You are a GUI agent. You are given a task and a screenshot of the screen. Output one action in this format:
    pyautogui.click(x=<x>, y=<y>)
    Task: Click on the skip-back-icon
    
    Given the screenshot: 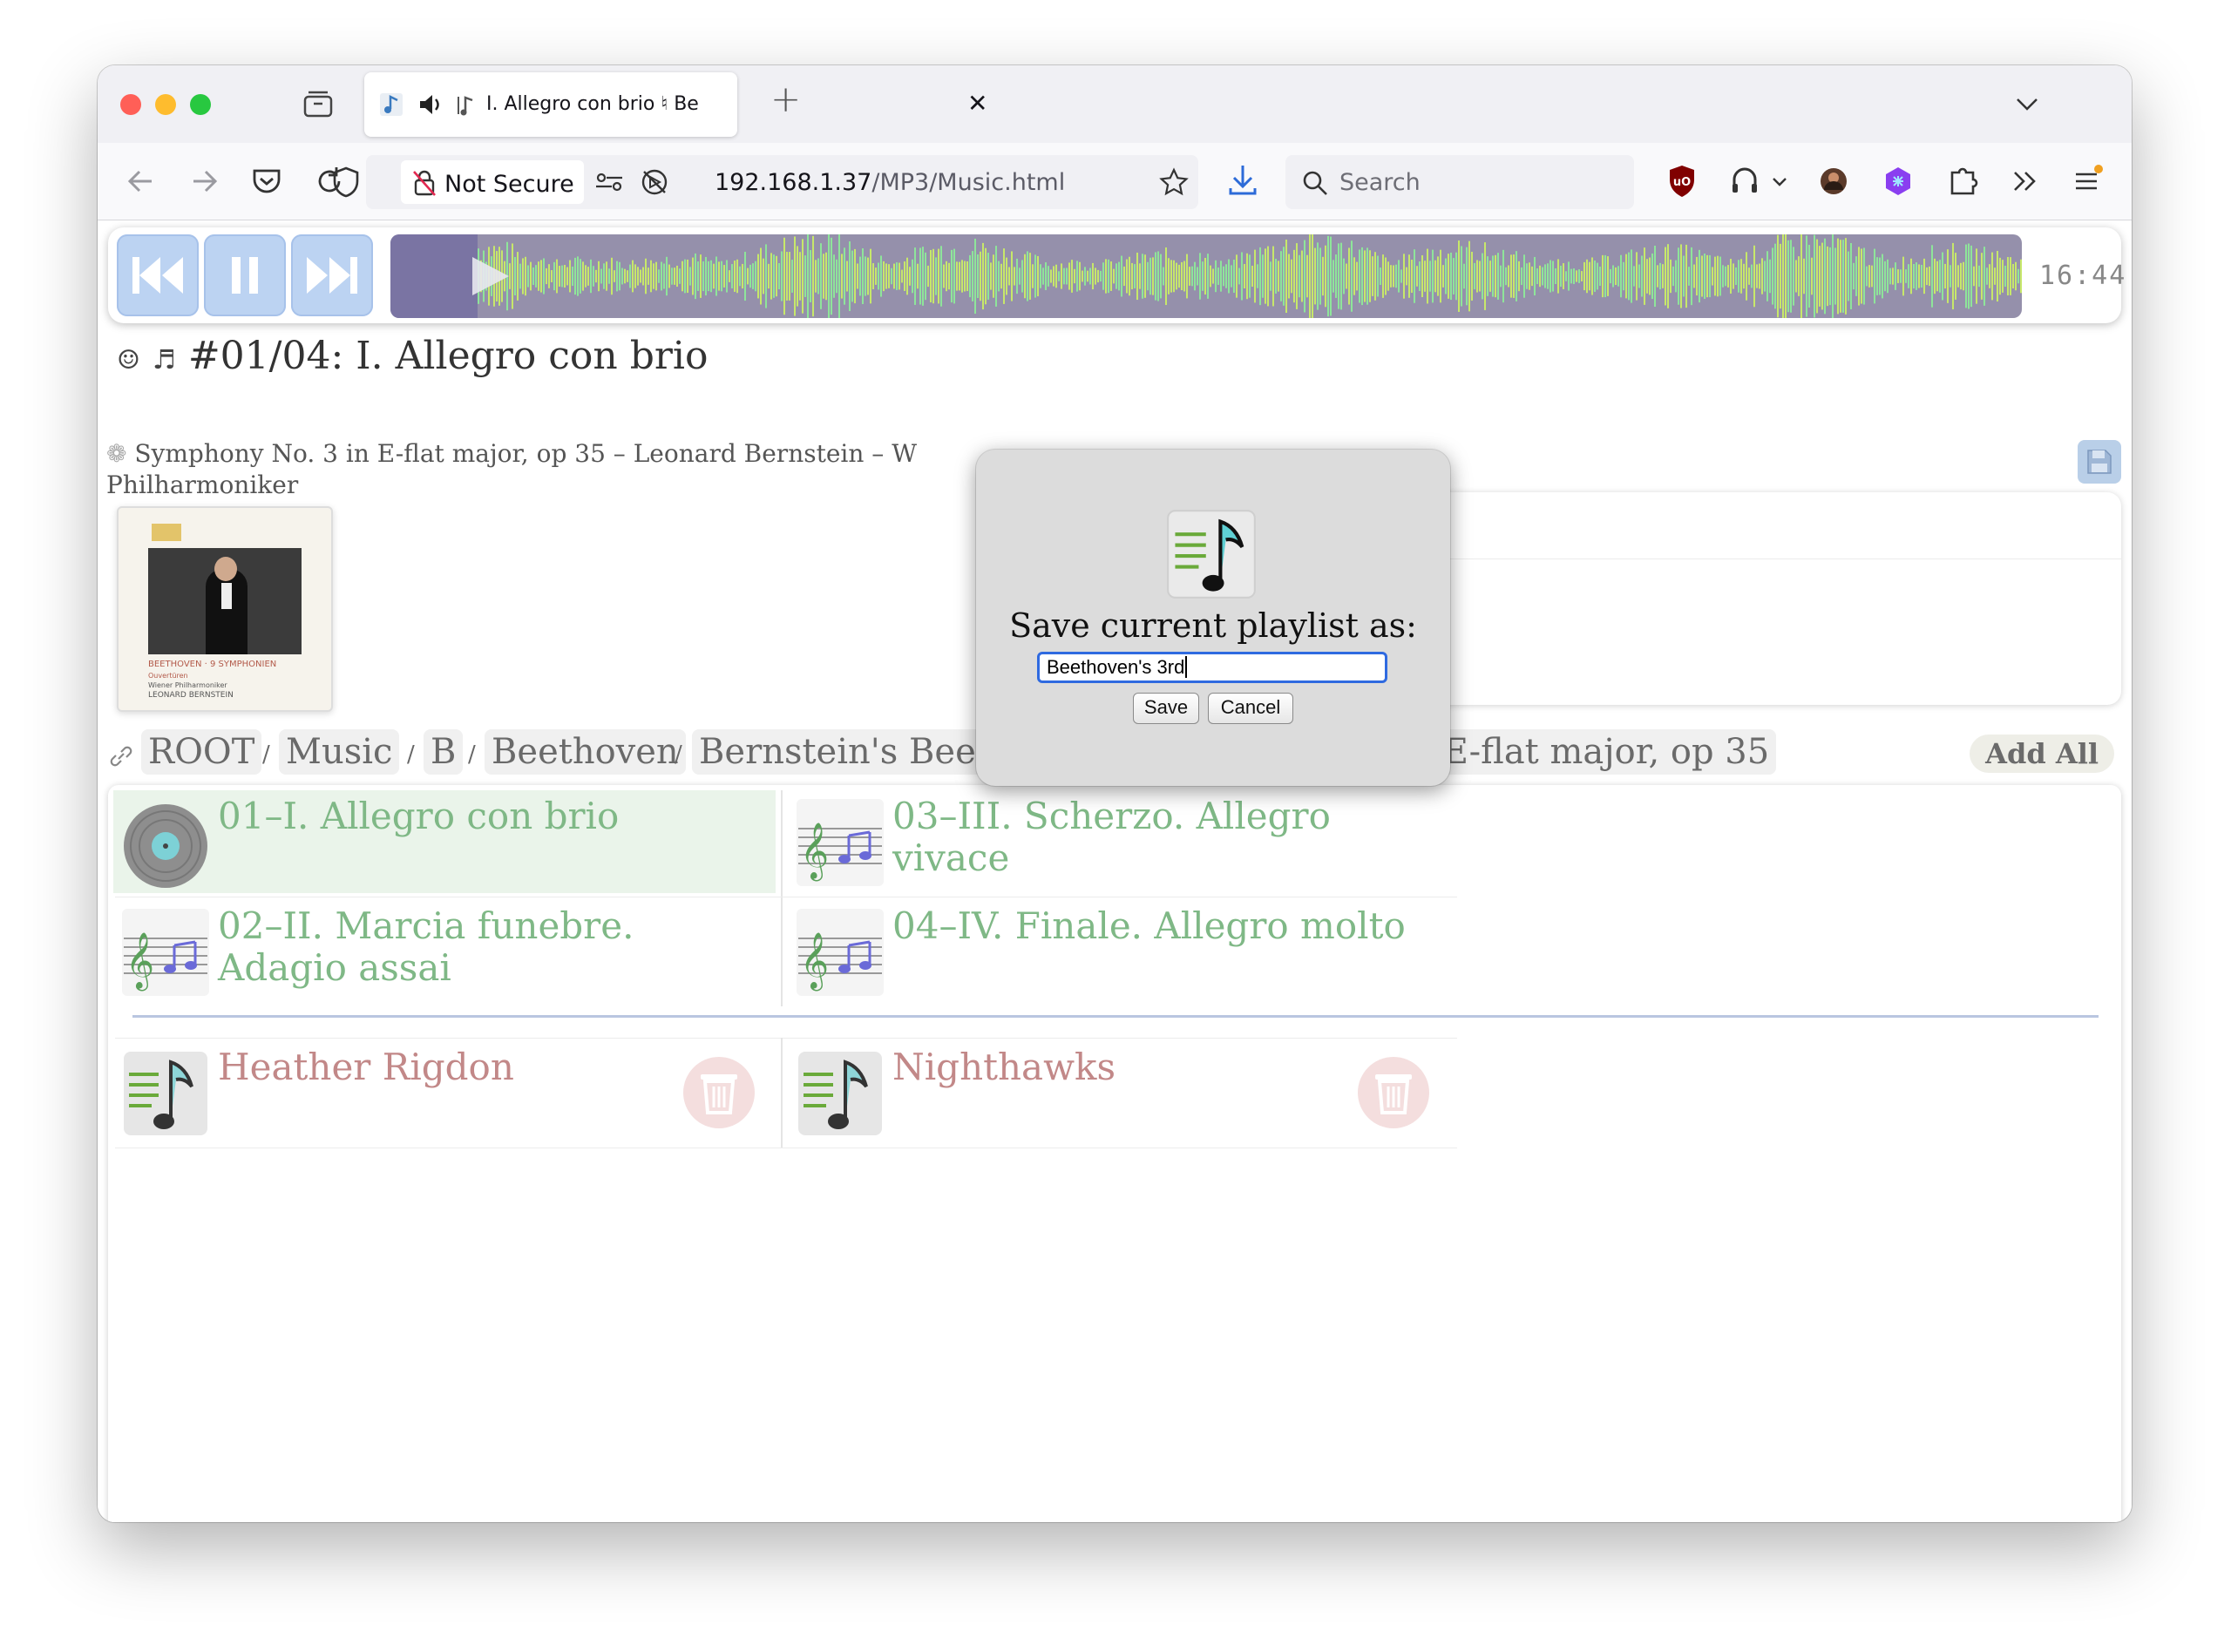 What is the action you would take?
    pyautogui.click(x=157, y=275)
    